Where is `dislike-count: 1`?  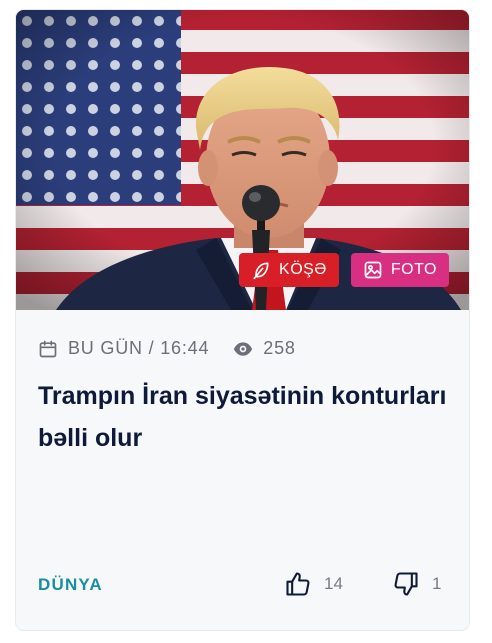 dislike-count: 1 is located at coordinates (437, 583).